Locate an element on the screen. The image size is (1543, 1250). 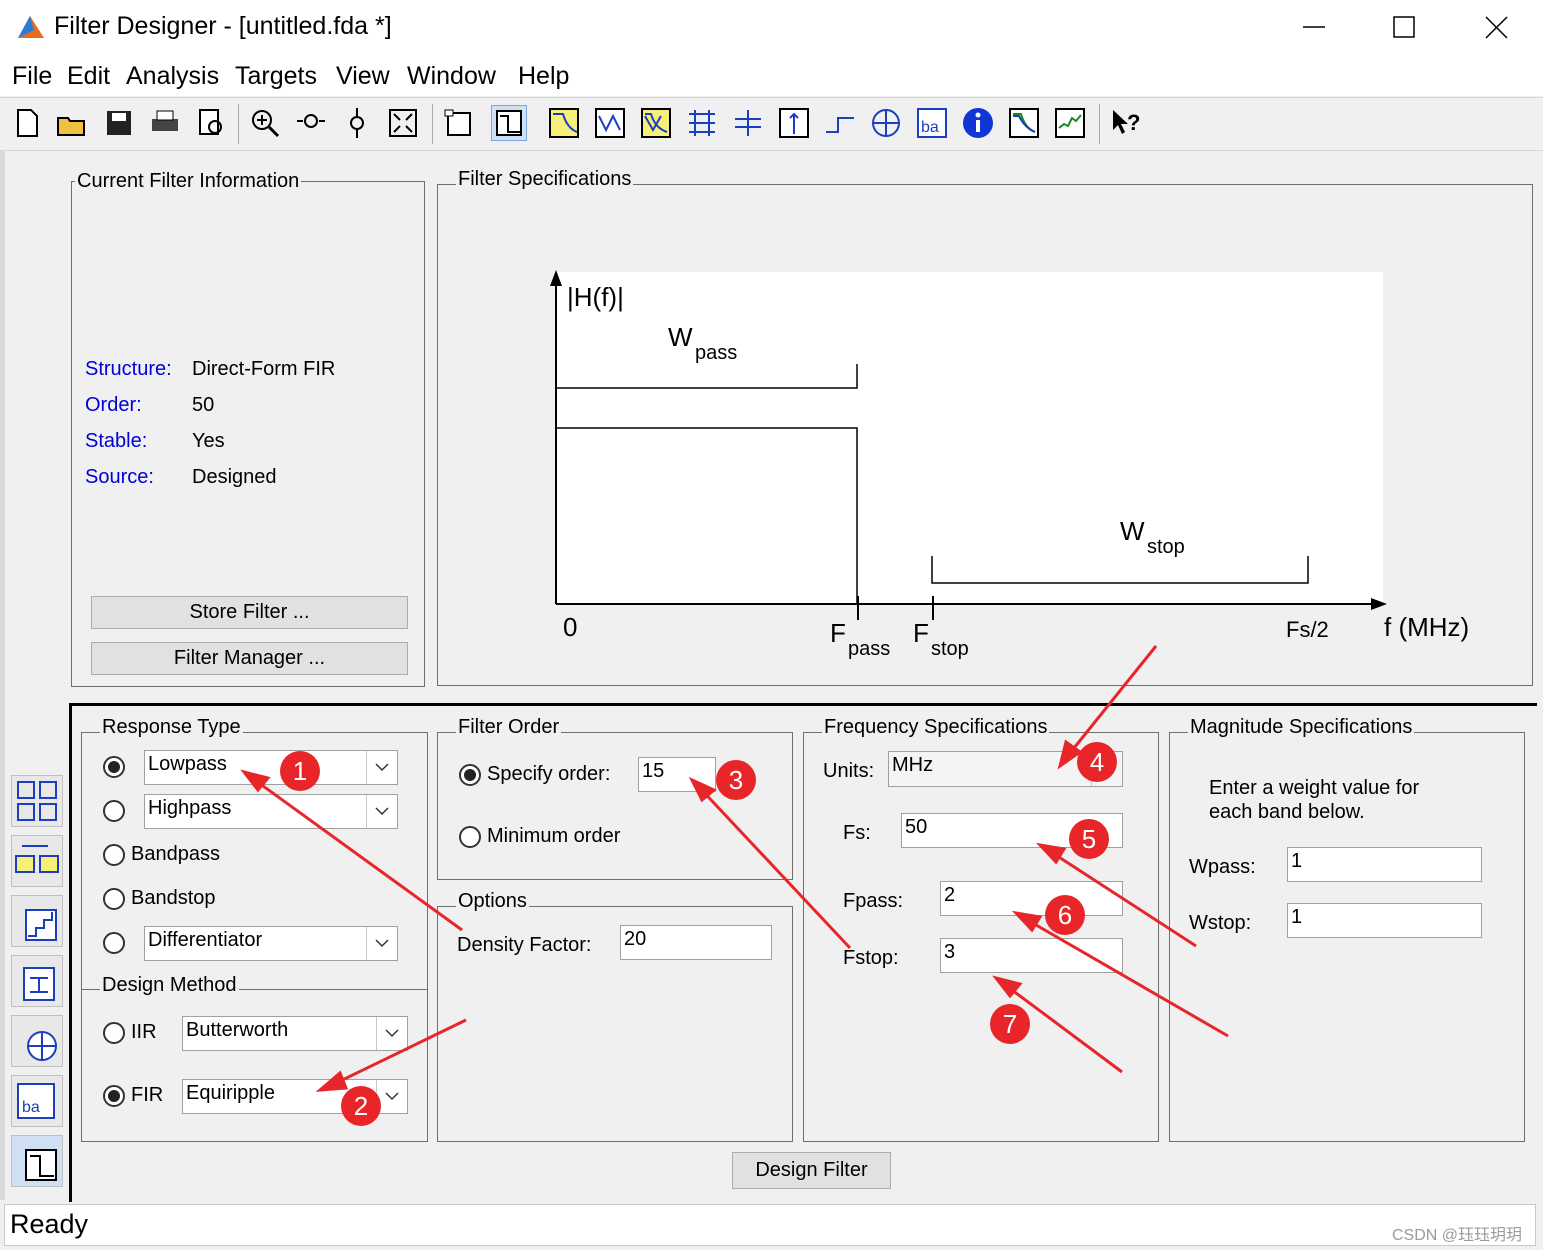
menu-view: View is located at coordinates (363, 76).